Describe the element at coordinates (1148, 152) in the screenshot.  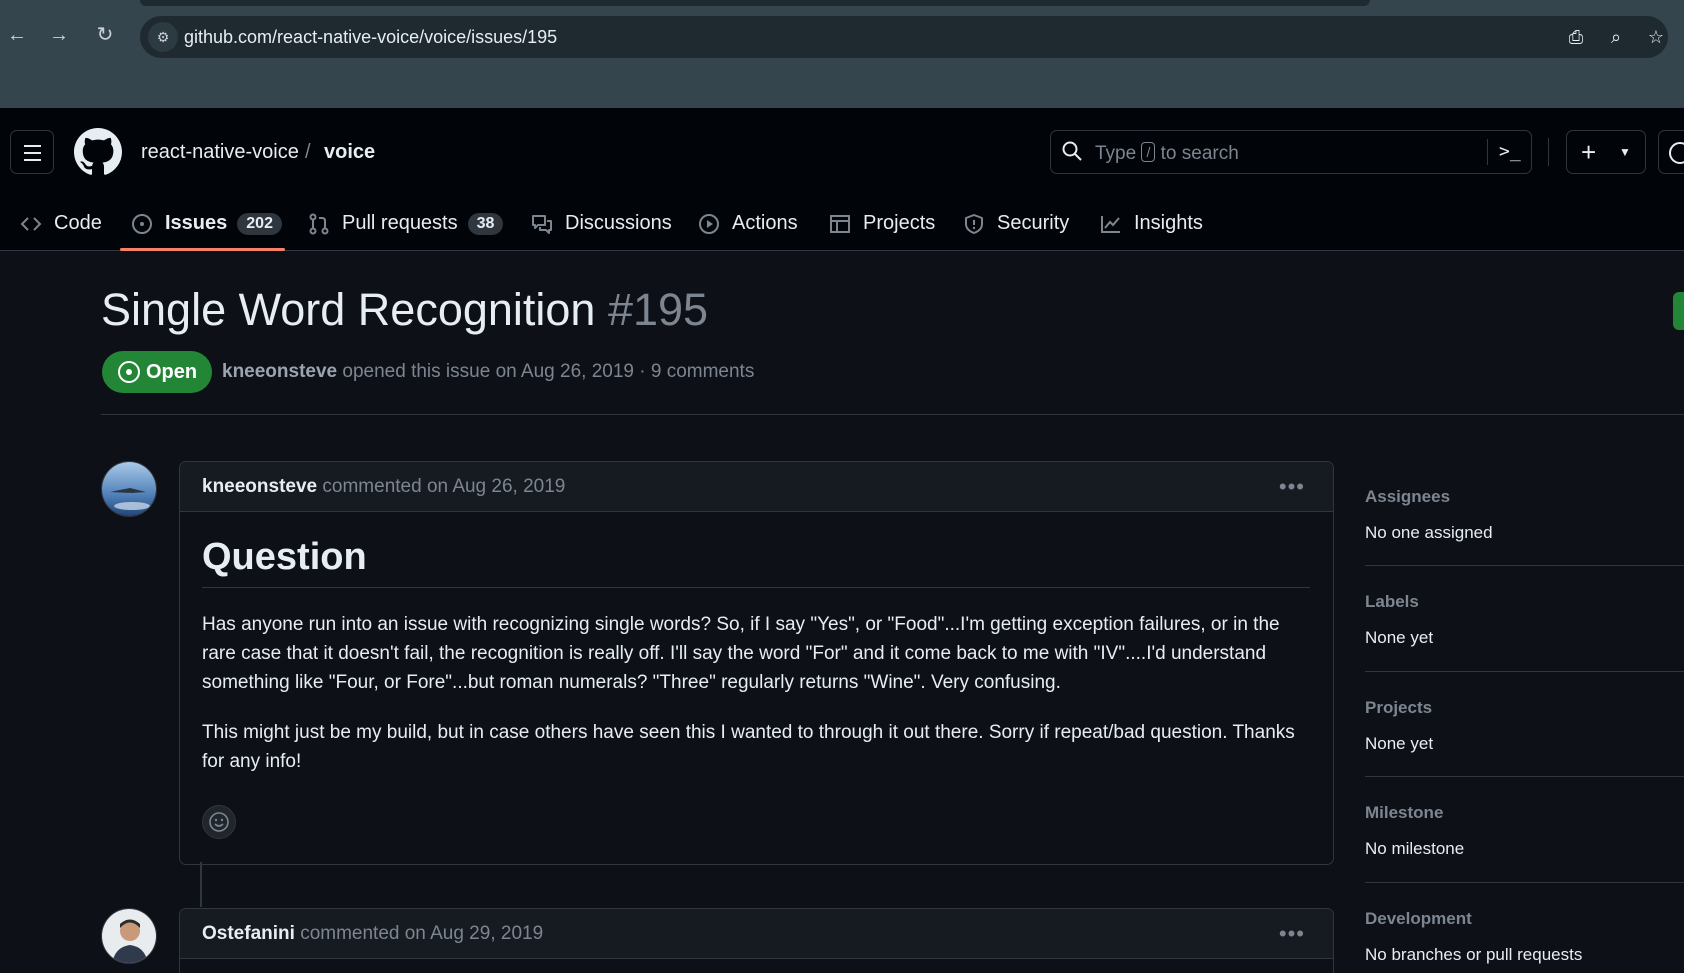
I see `slash-key-hint: /` at that location.